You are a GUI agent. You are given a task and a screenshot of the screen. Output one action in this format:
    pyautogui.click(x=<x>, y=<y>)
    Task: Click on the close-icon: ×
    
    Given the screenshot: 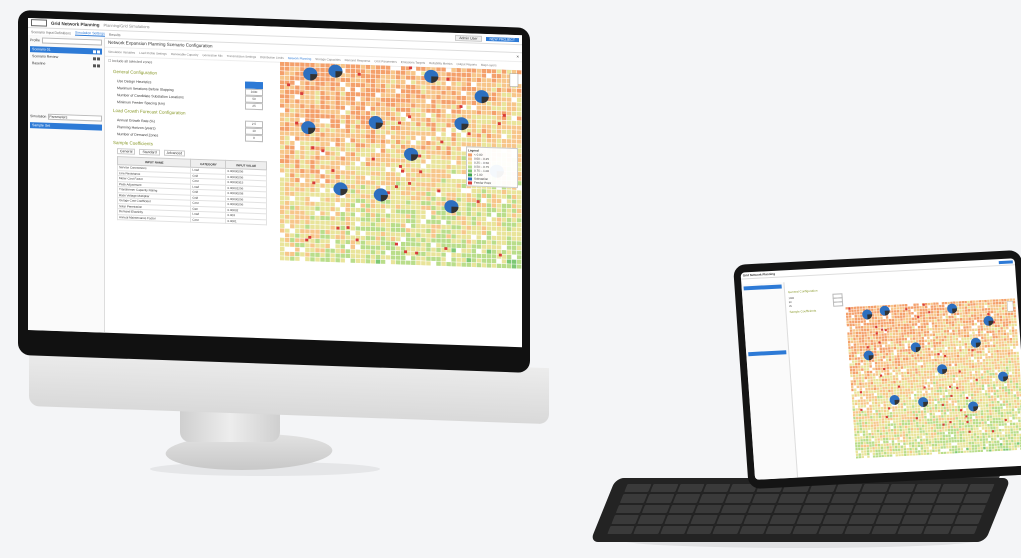 What is the action you would take?
    pyautogui.click(x=517, y=56)
    